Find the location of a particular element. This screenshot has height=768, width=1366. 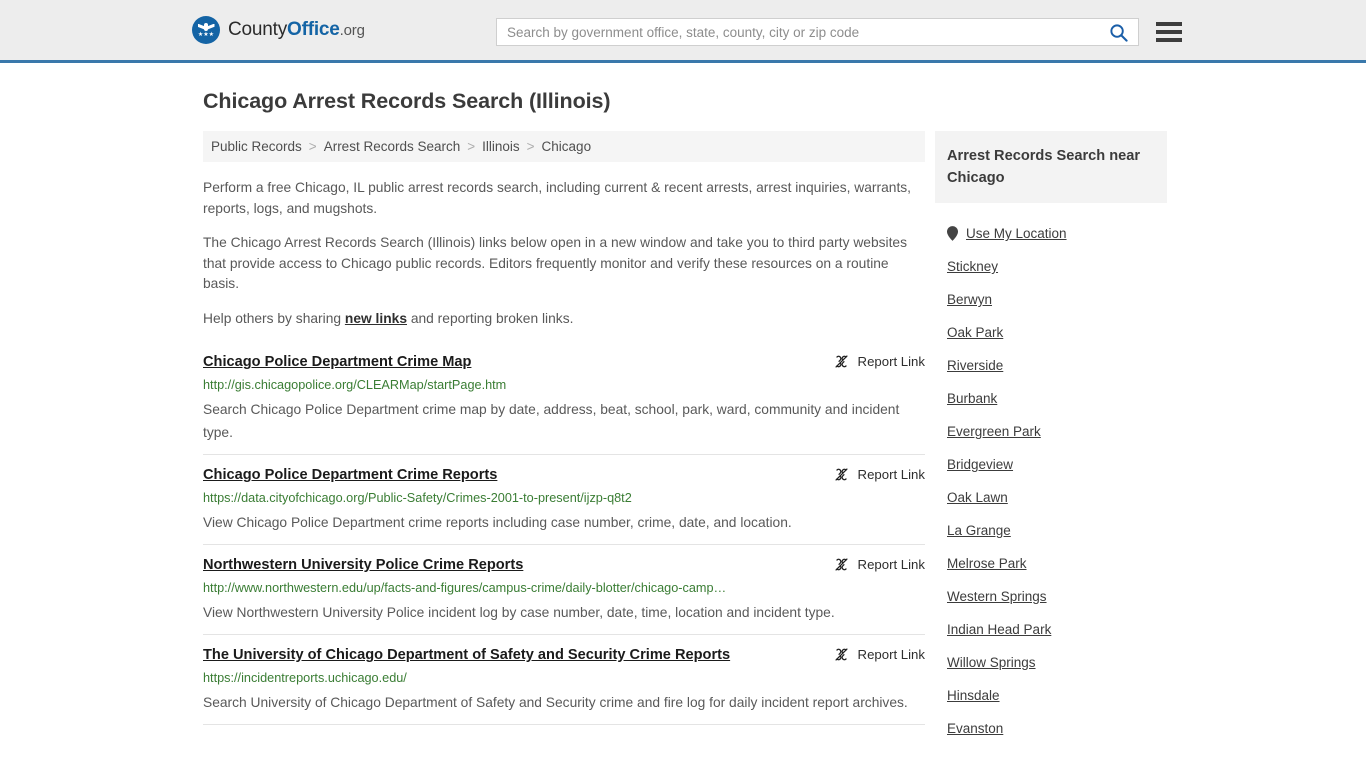

eagle-star-emblem-icon: ★★★ is located at coordinates (206, 30).